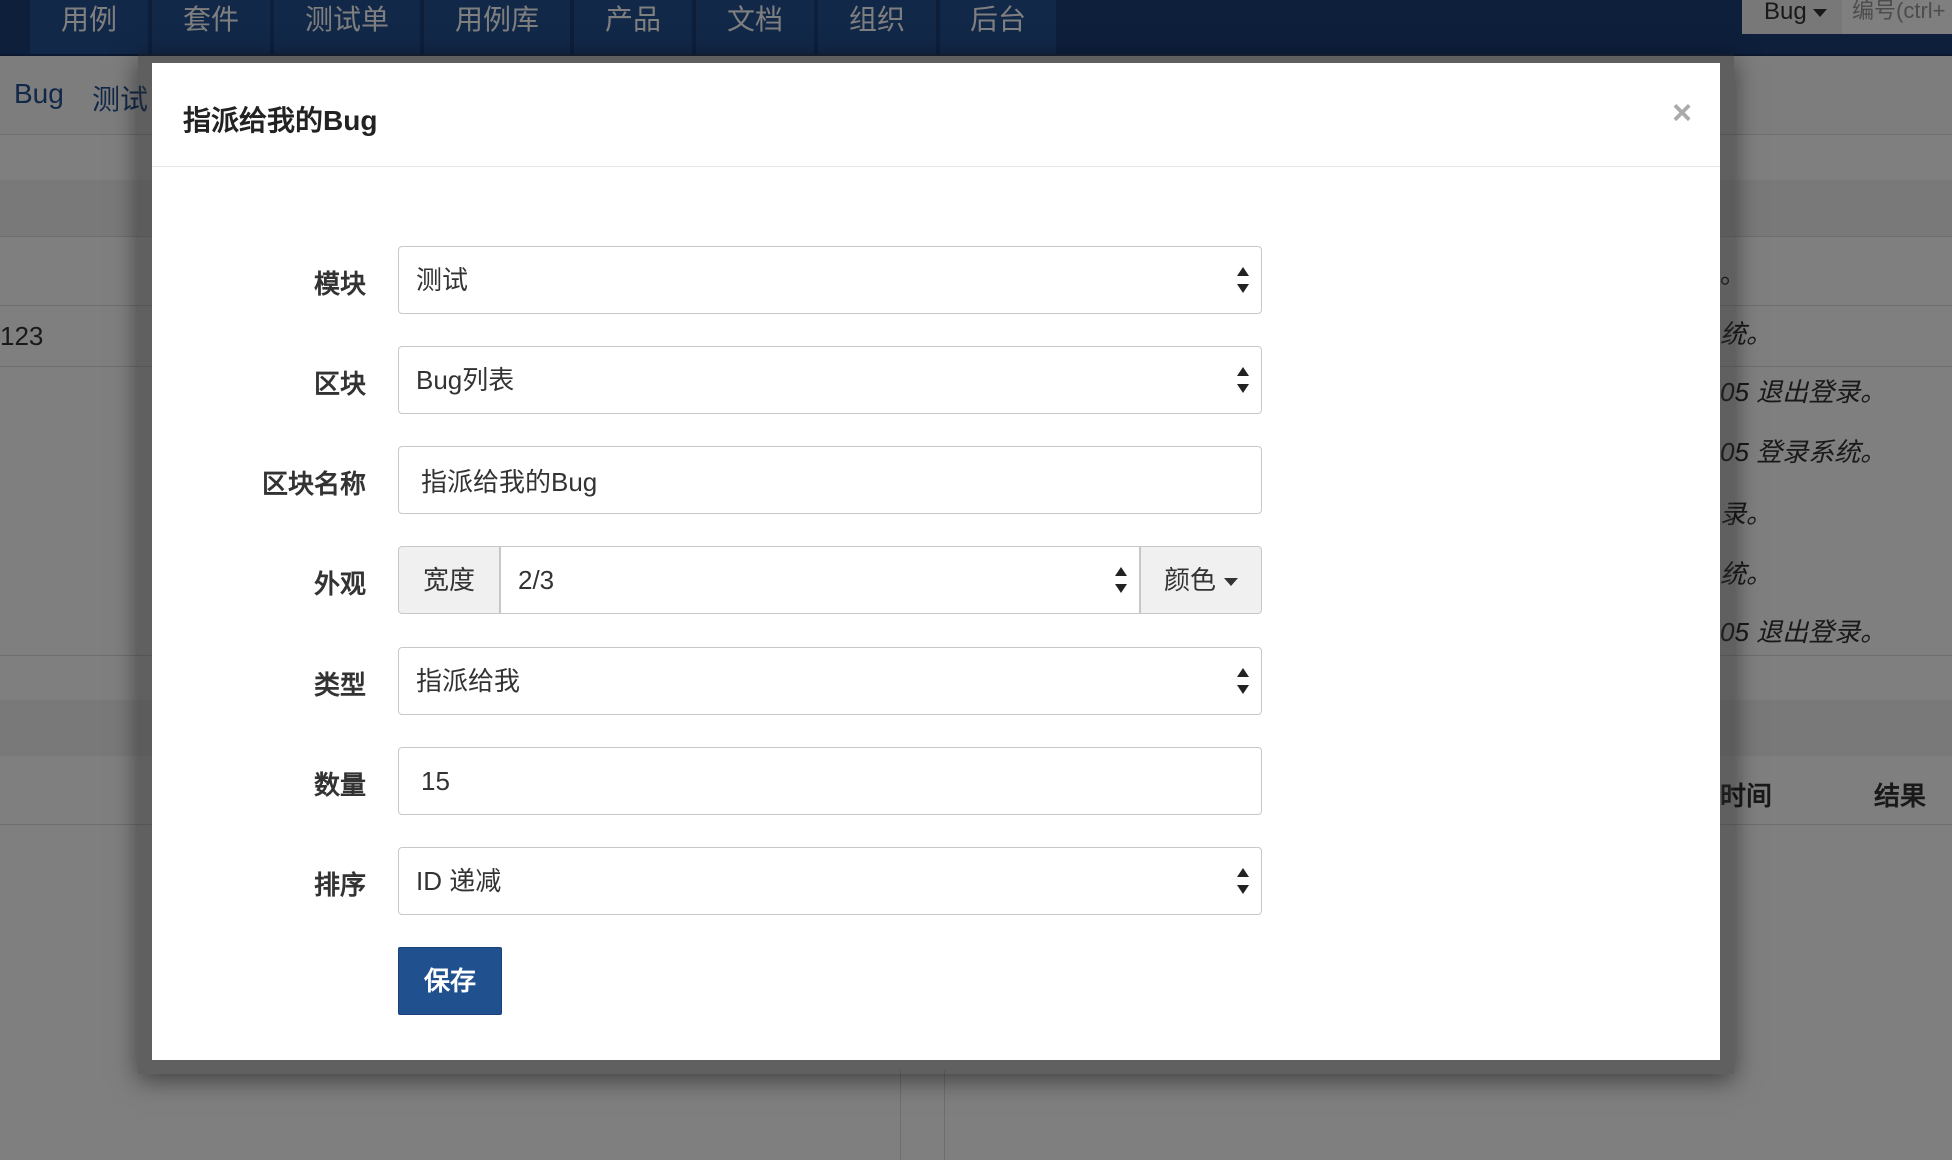  Describe the element at coordinates (339, 785) in the screenshot. I see `count-label: 数量` at that location.